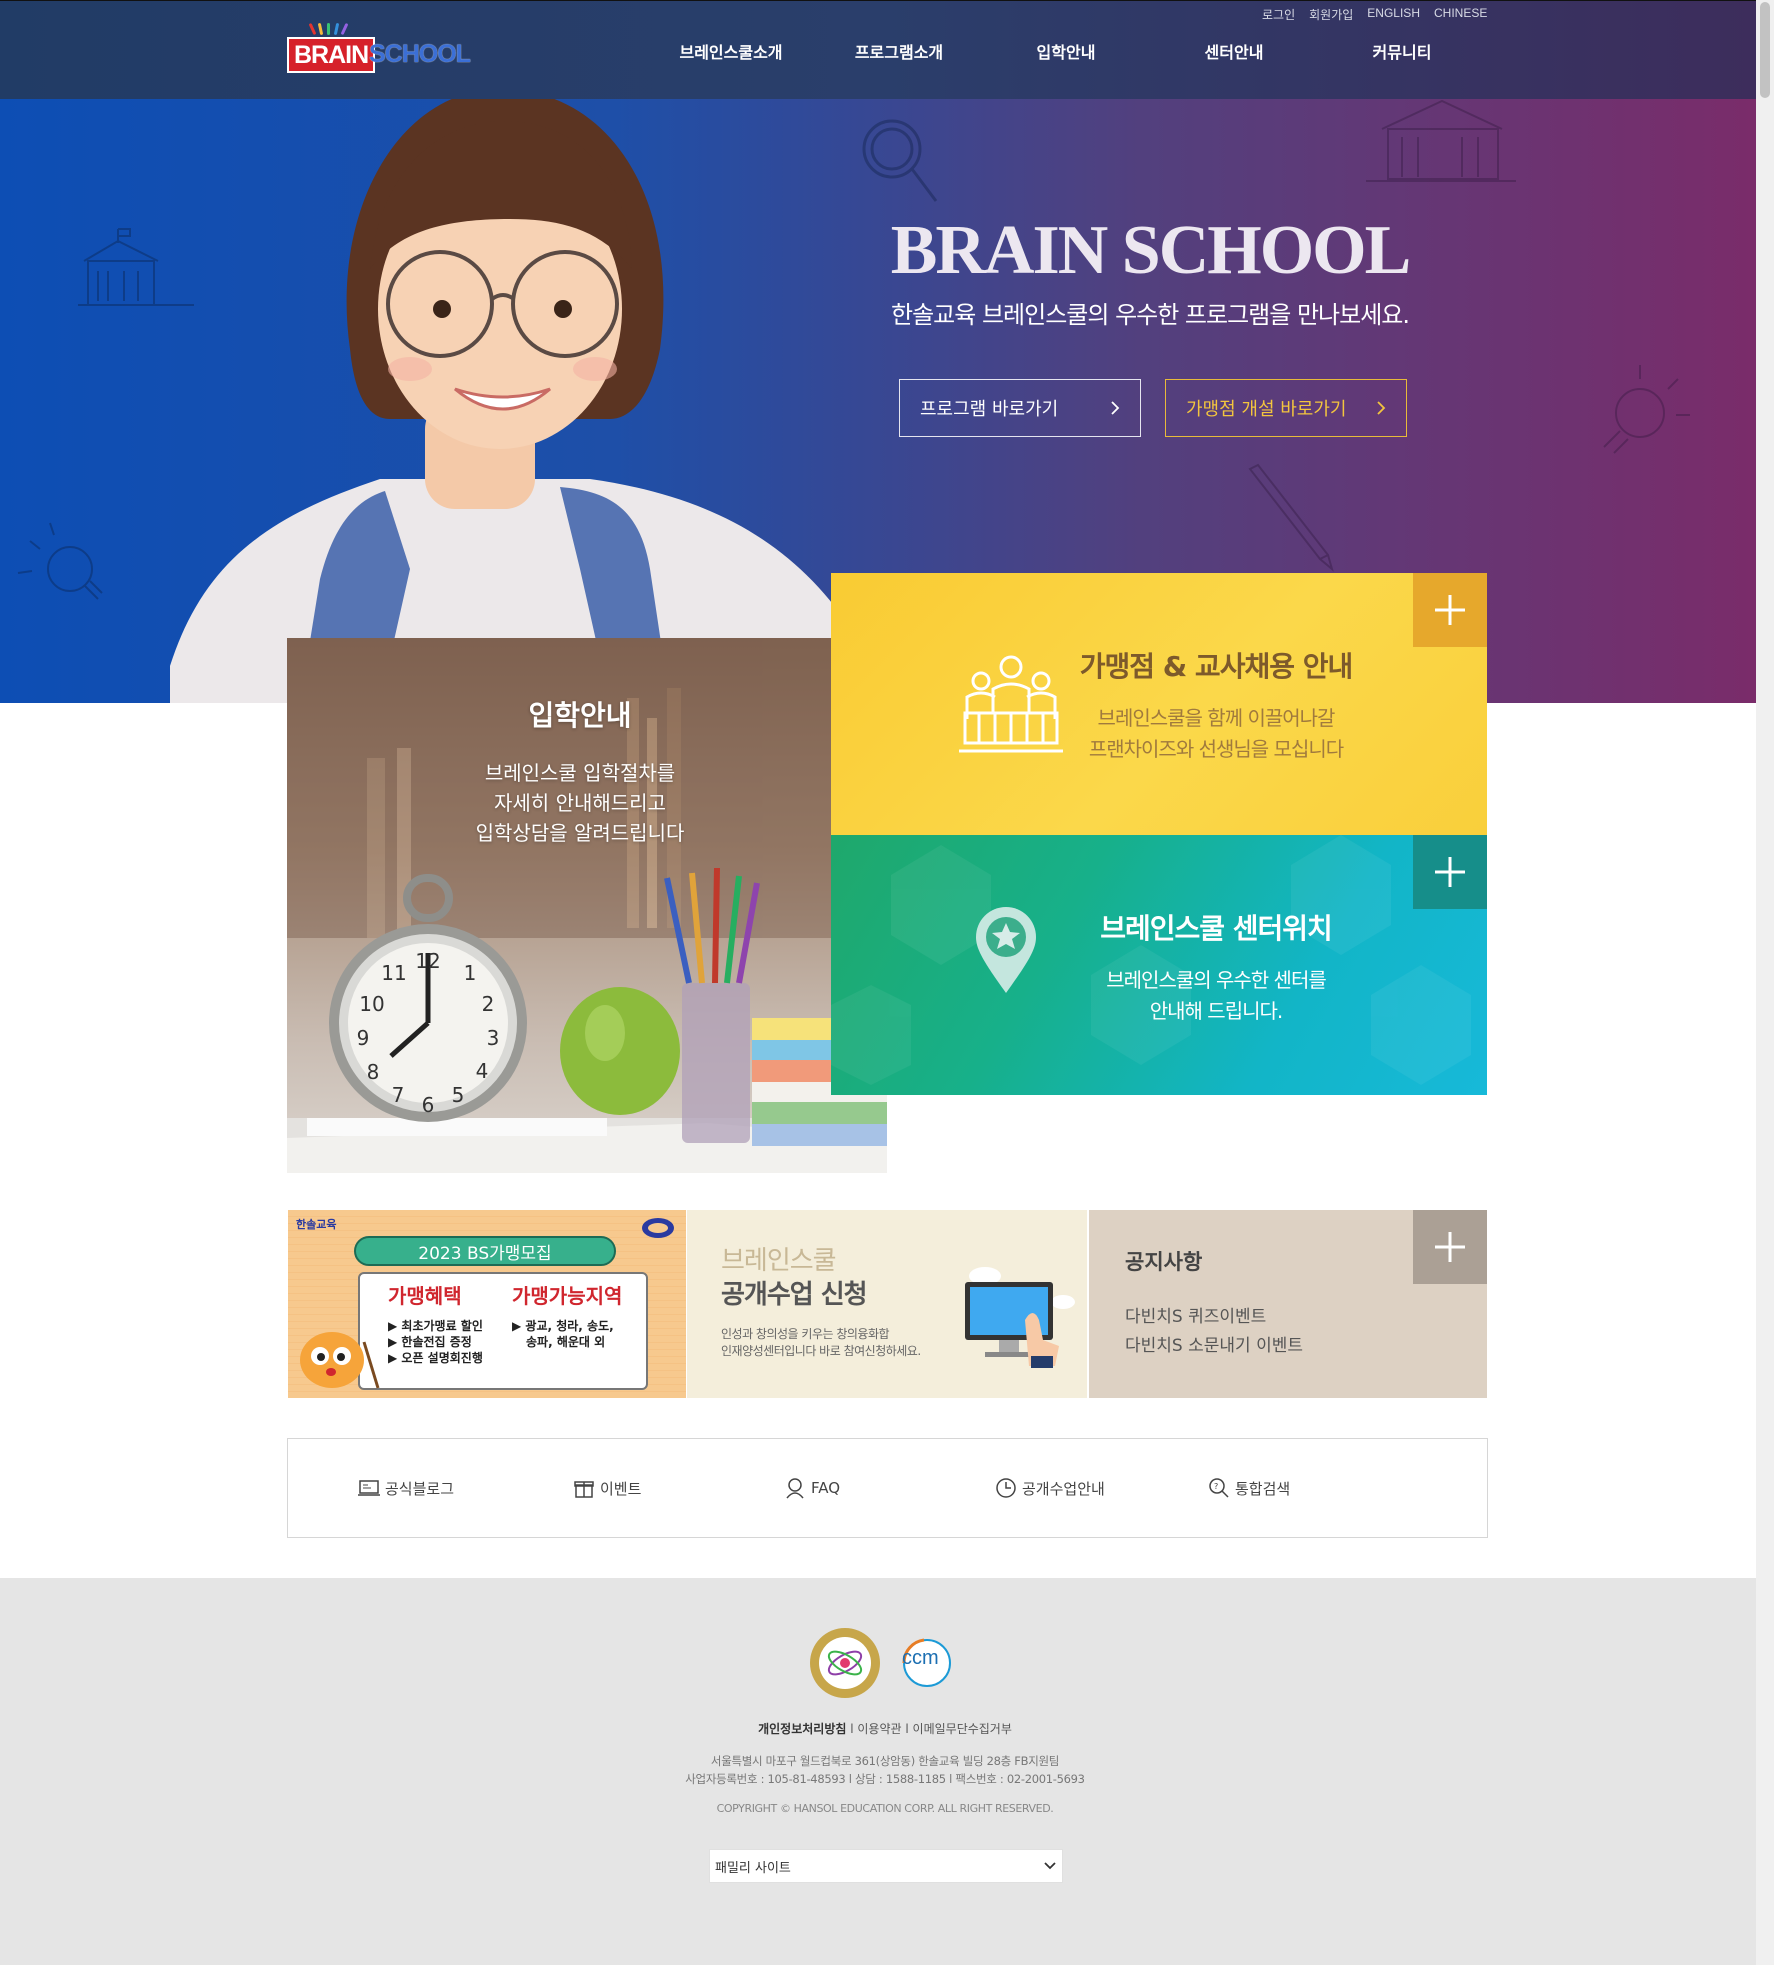 The height and width of the screenshot is (1965, 1774). Describe the element at coordinates (470, 973) in the screenshot. I see `svg-text: 1` at that location.